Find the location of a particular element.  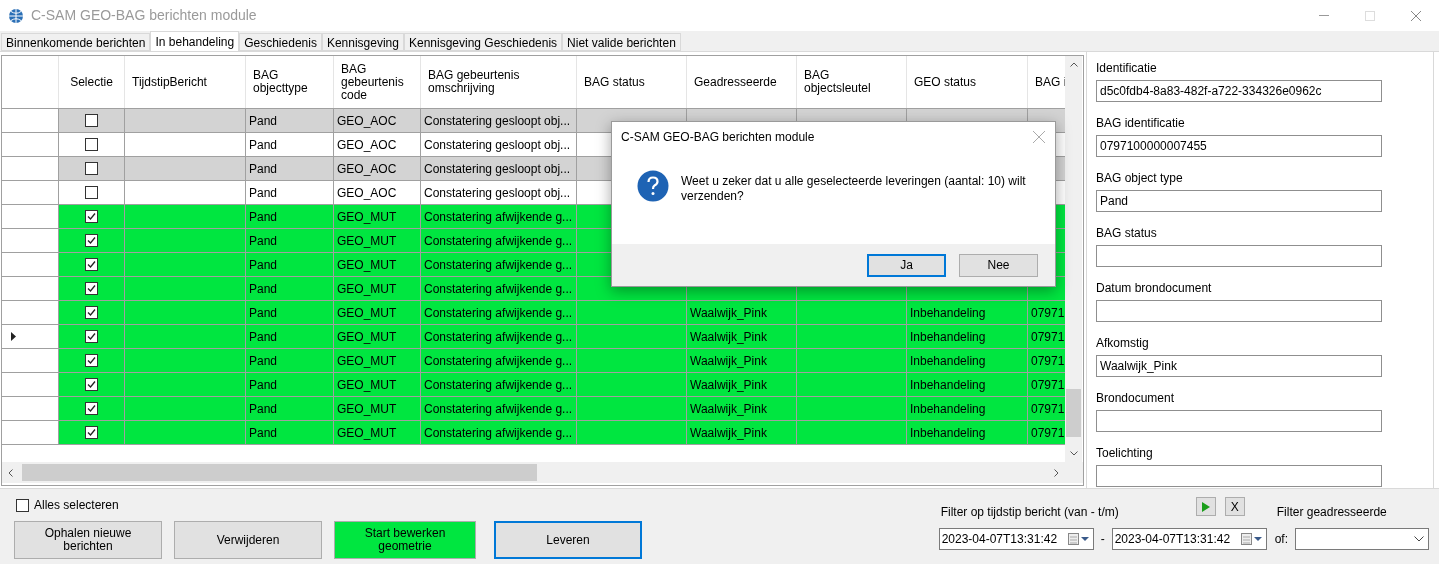

field-label: Identificatie is located at coordinates (1127, 68).